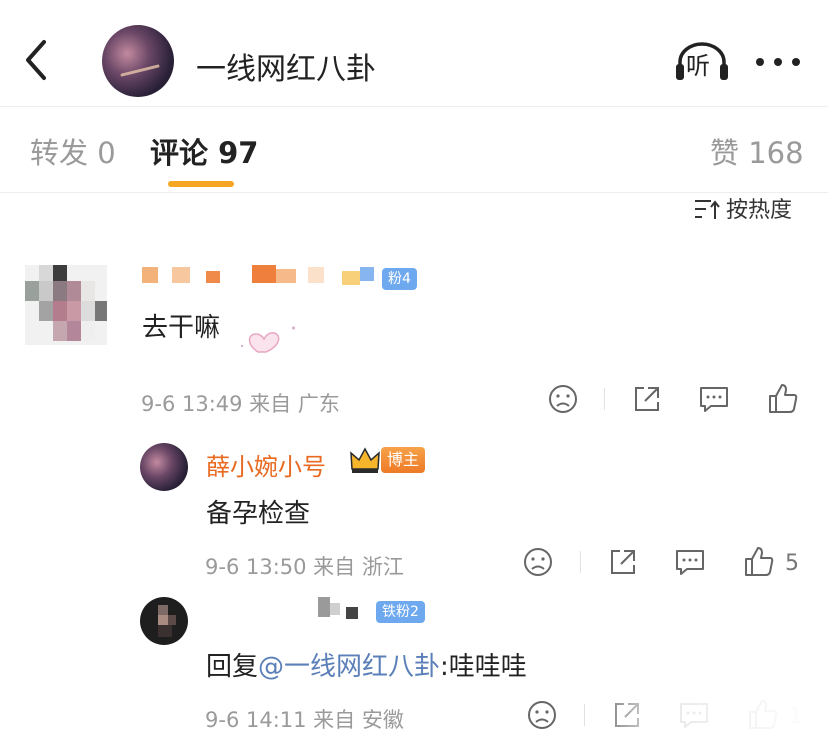 The width and height of the screenshot is (828, 755). Describe the element at coordinates (269, 340) in the screenshot. I see `heart-sticker-icon` at that location.